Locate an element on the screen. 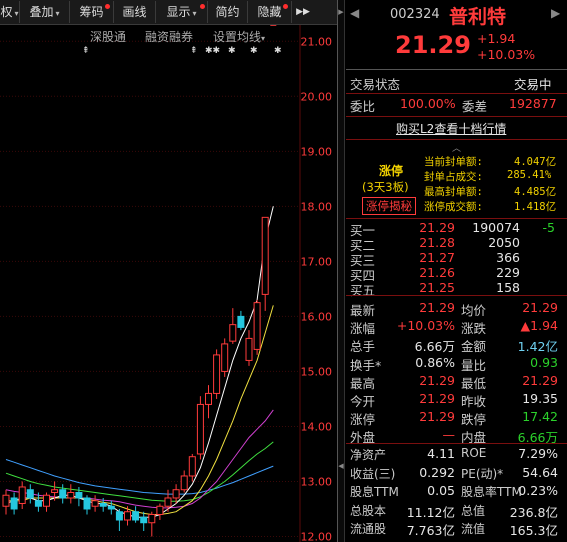 Image resolution: width=567 pixels, height=542 pixels. bid-row: 买一 21.29 190074 -5 is located at coordinates (456, 229).